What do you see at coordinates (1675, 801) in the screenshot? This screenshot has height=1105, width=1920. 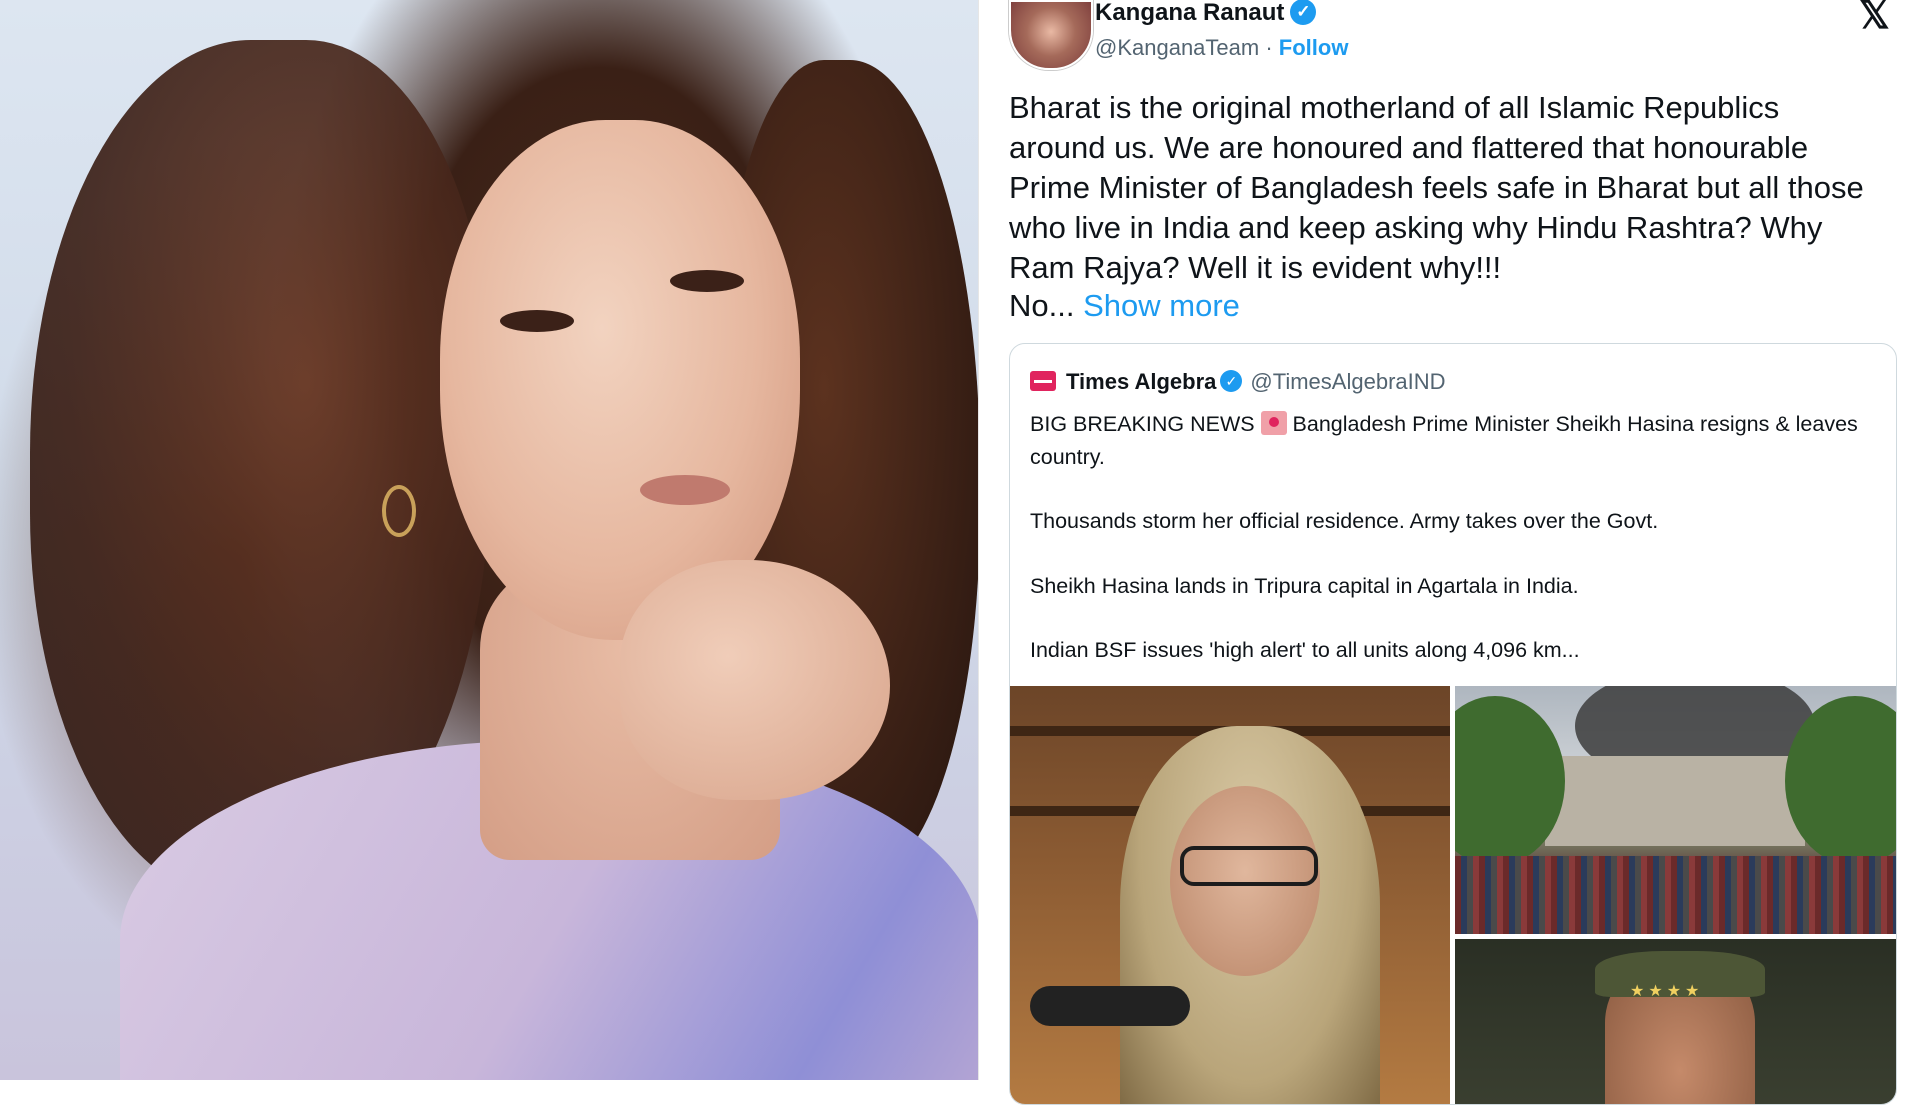 I see `building-shape` at bounding box center [1675, 801].